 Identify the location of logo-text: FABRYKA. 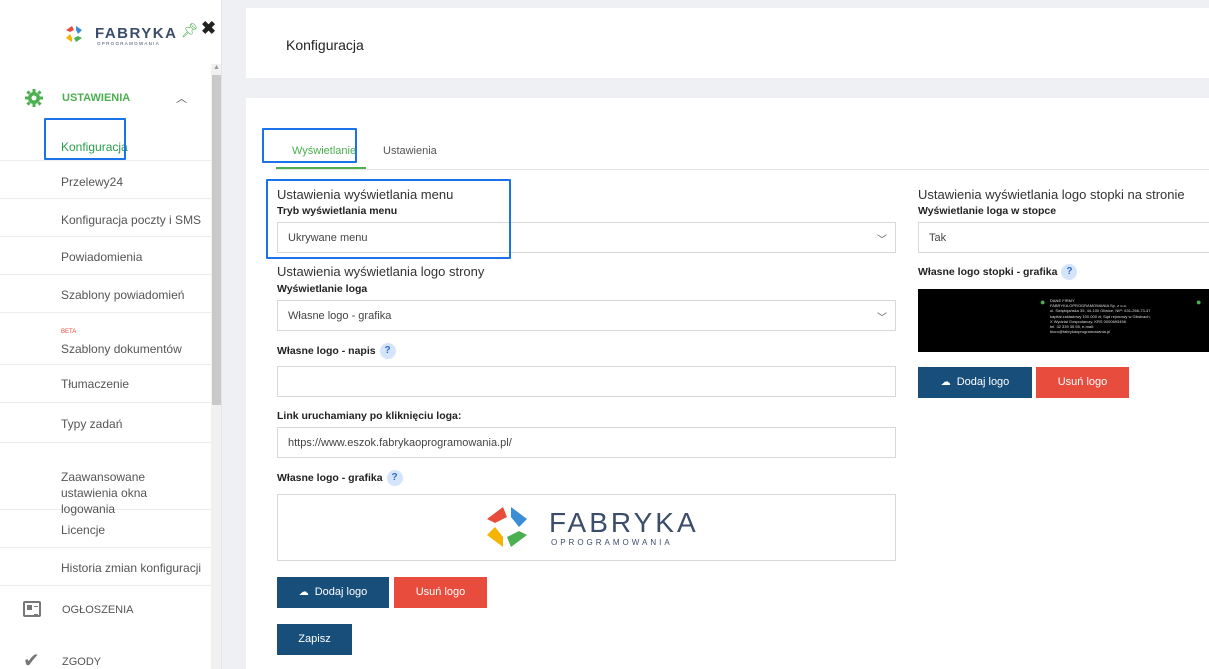
(136, 33).